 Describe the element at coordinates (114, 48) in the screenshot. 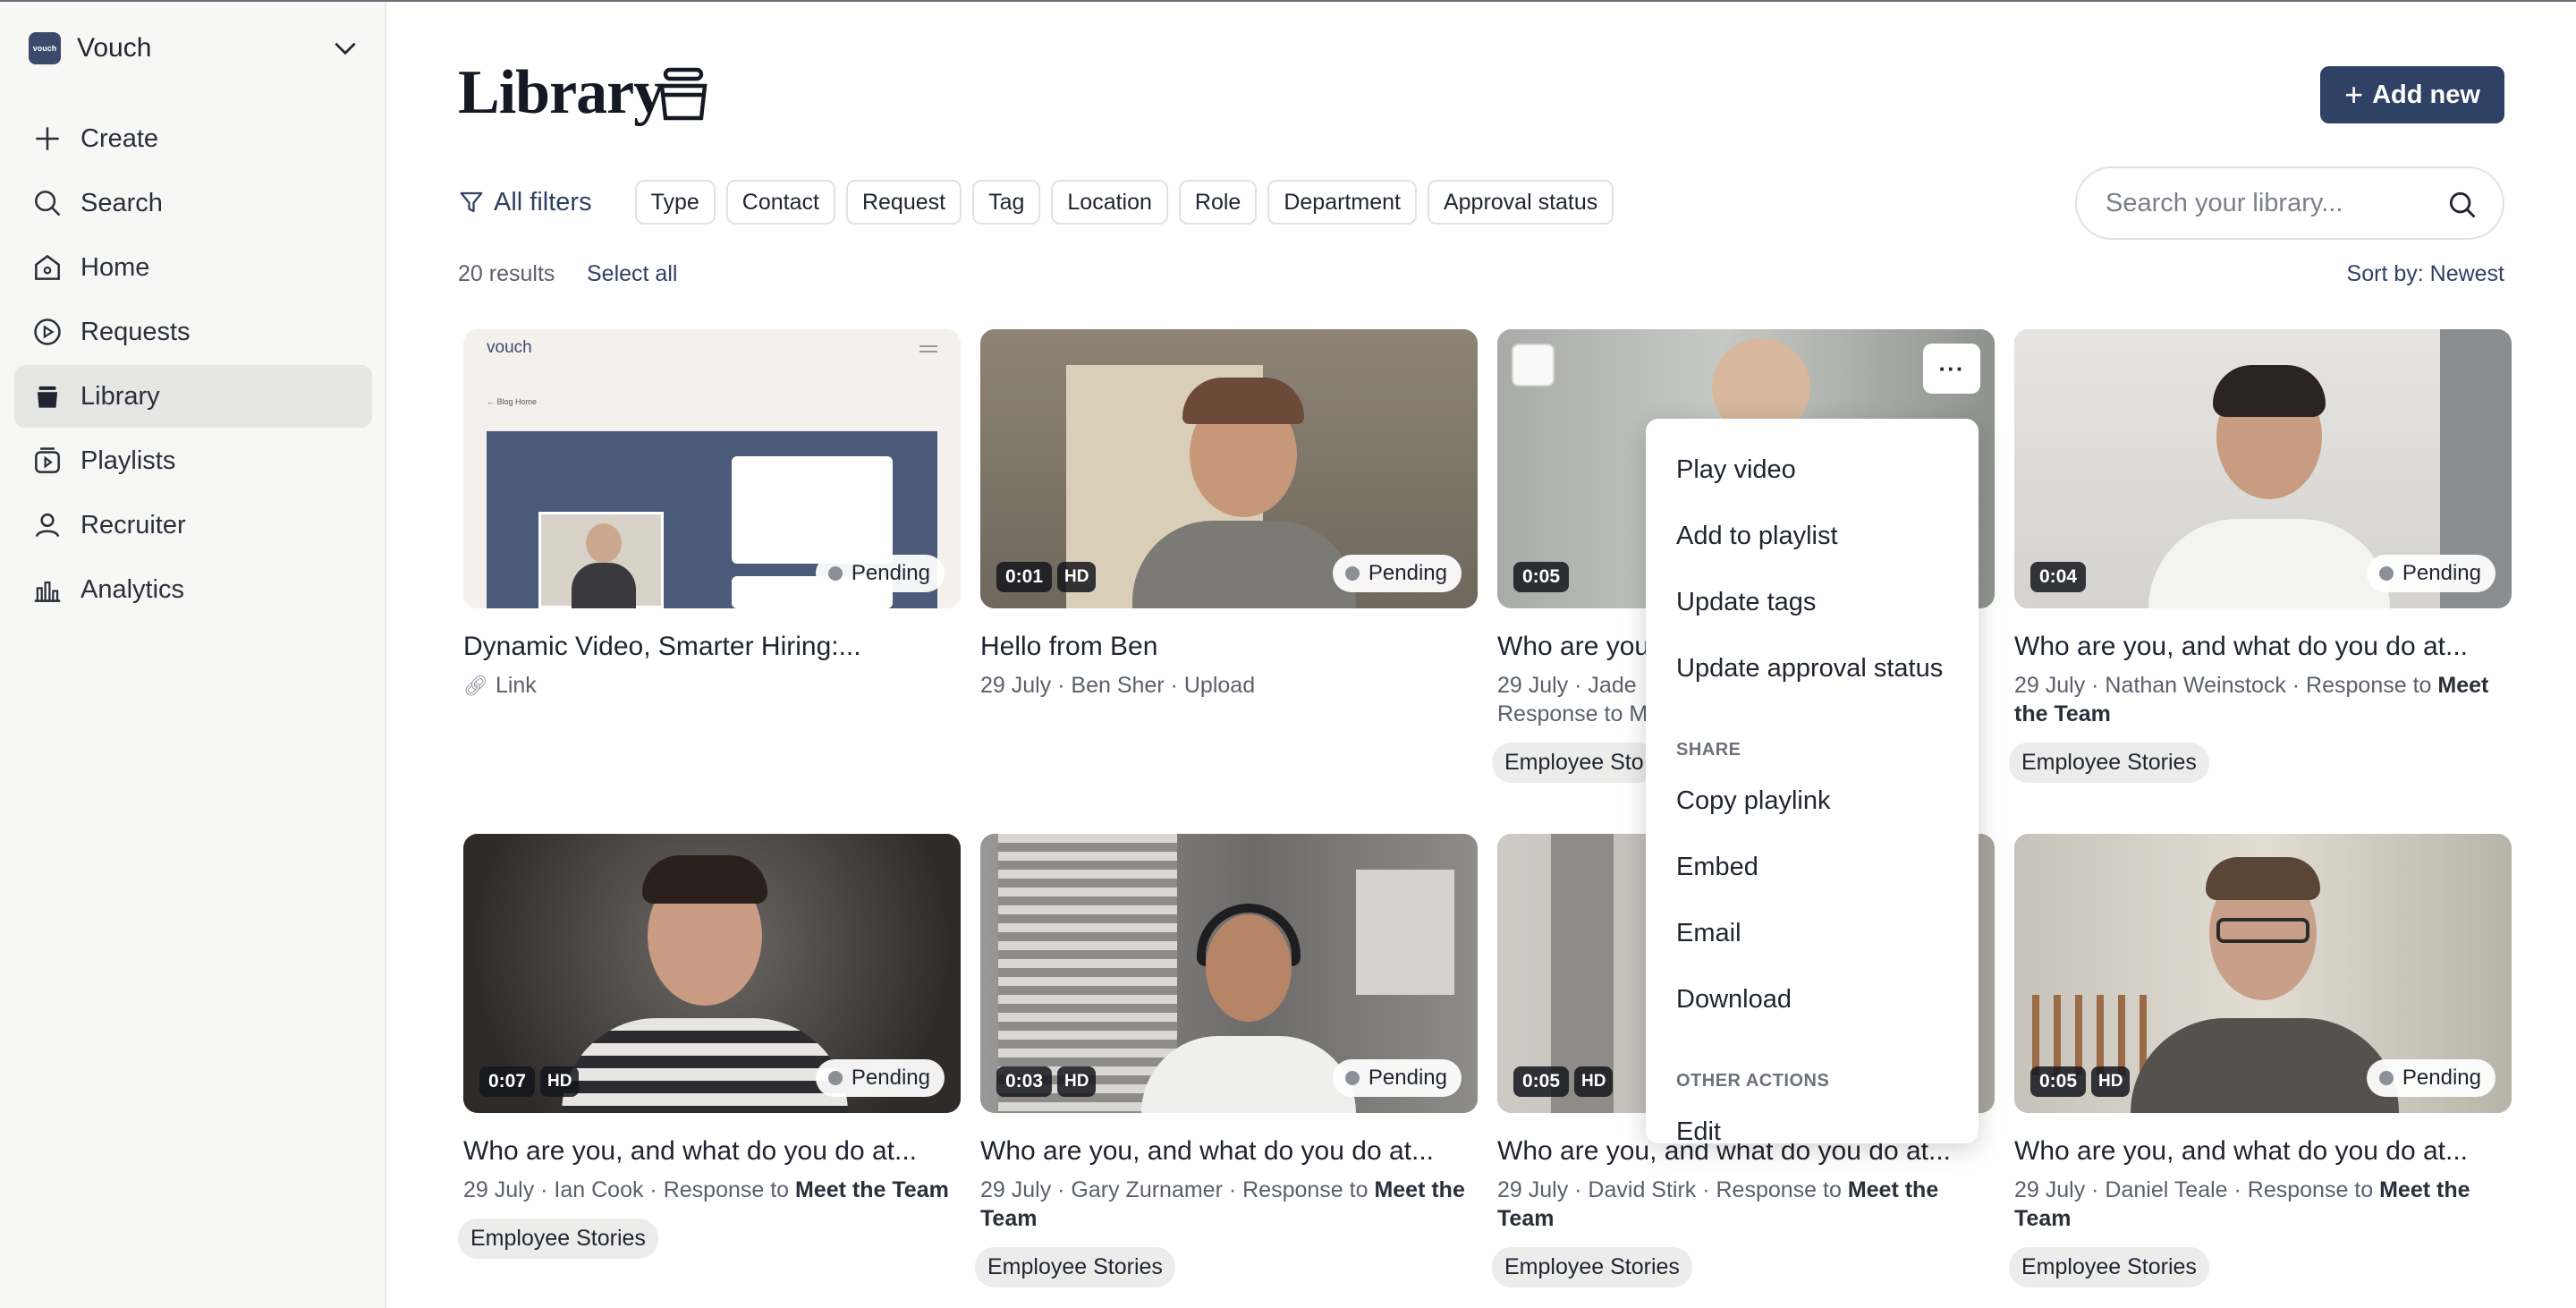

I see `workspace-name: Vouch` at that location.